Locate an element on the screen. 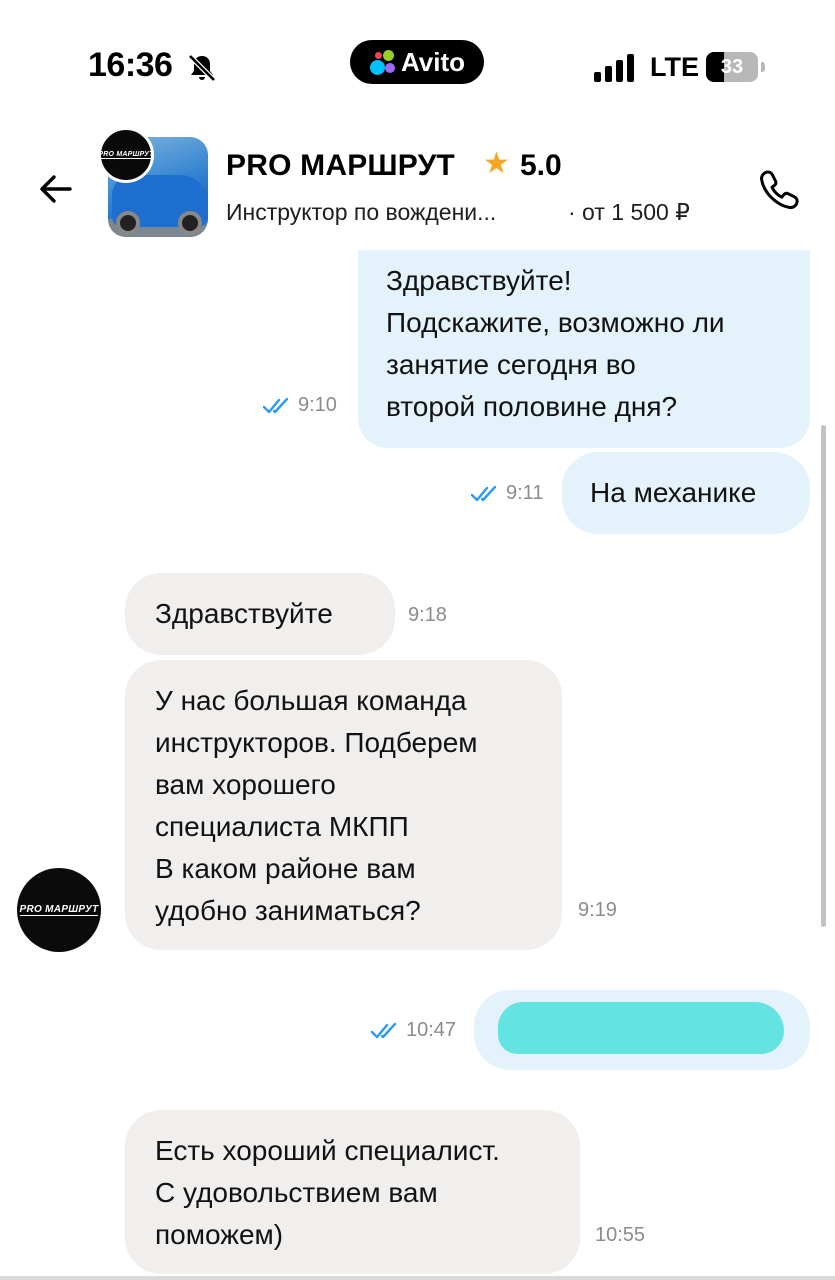  message-time: 9:18 is located at coordinates (427, 615).